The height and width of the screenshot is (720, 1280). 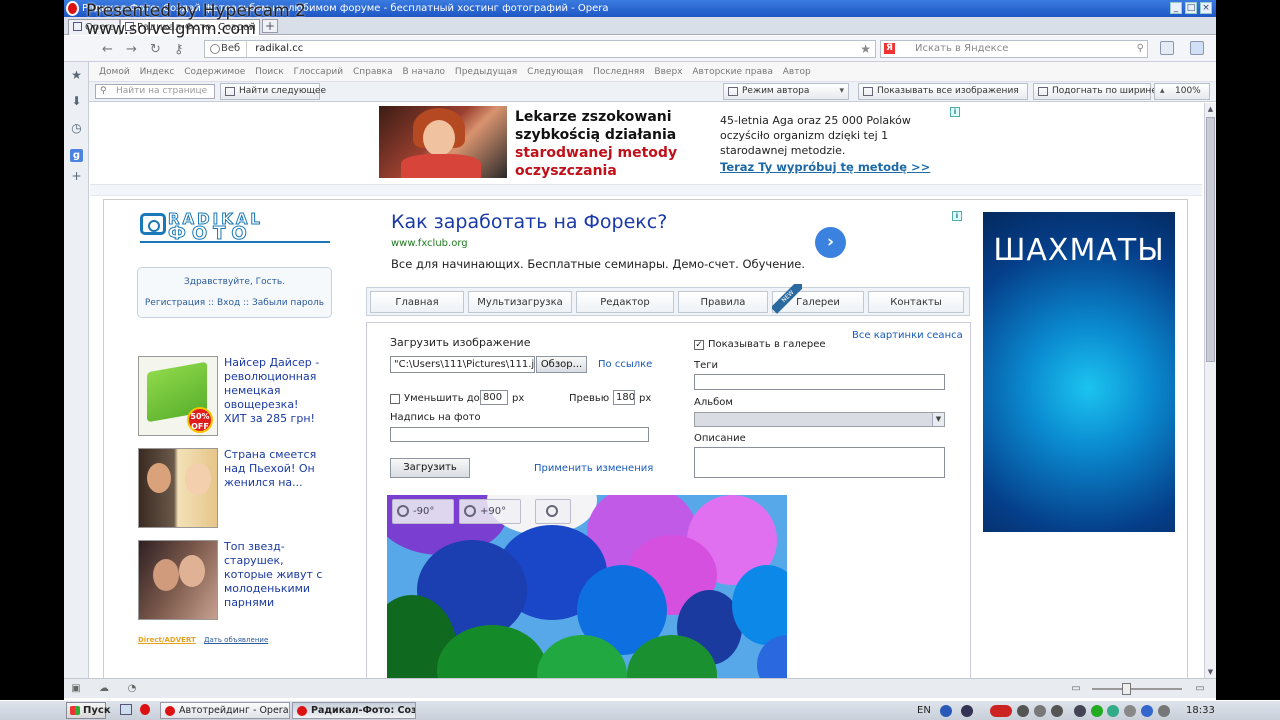 What do you see at coordinates (1200, 688) in the screenshot?
I see `statusbar-menu-icon: ▭` at bounding box center [1200, 688].